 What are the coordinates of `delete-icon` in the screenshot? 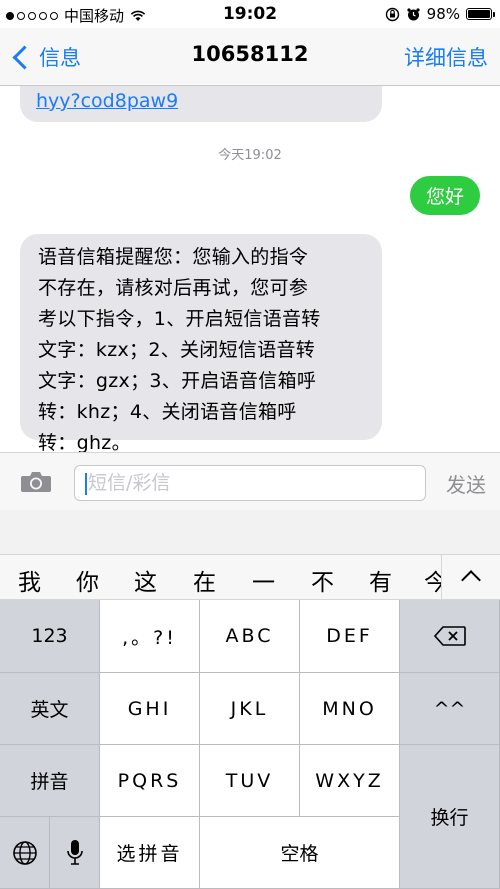 It's located at (449, 636).